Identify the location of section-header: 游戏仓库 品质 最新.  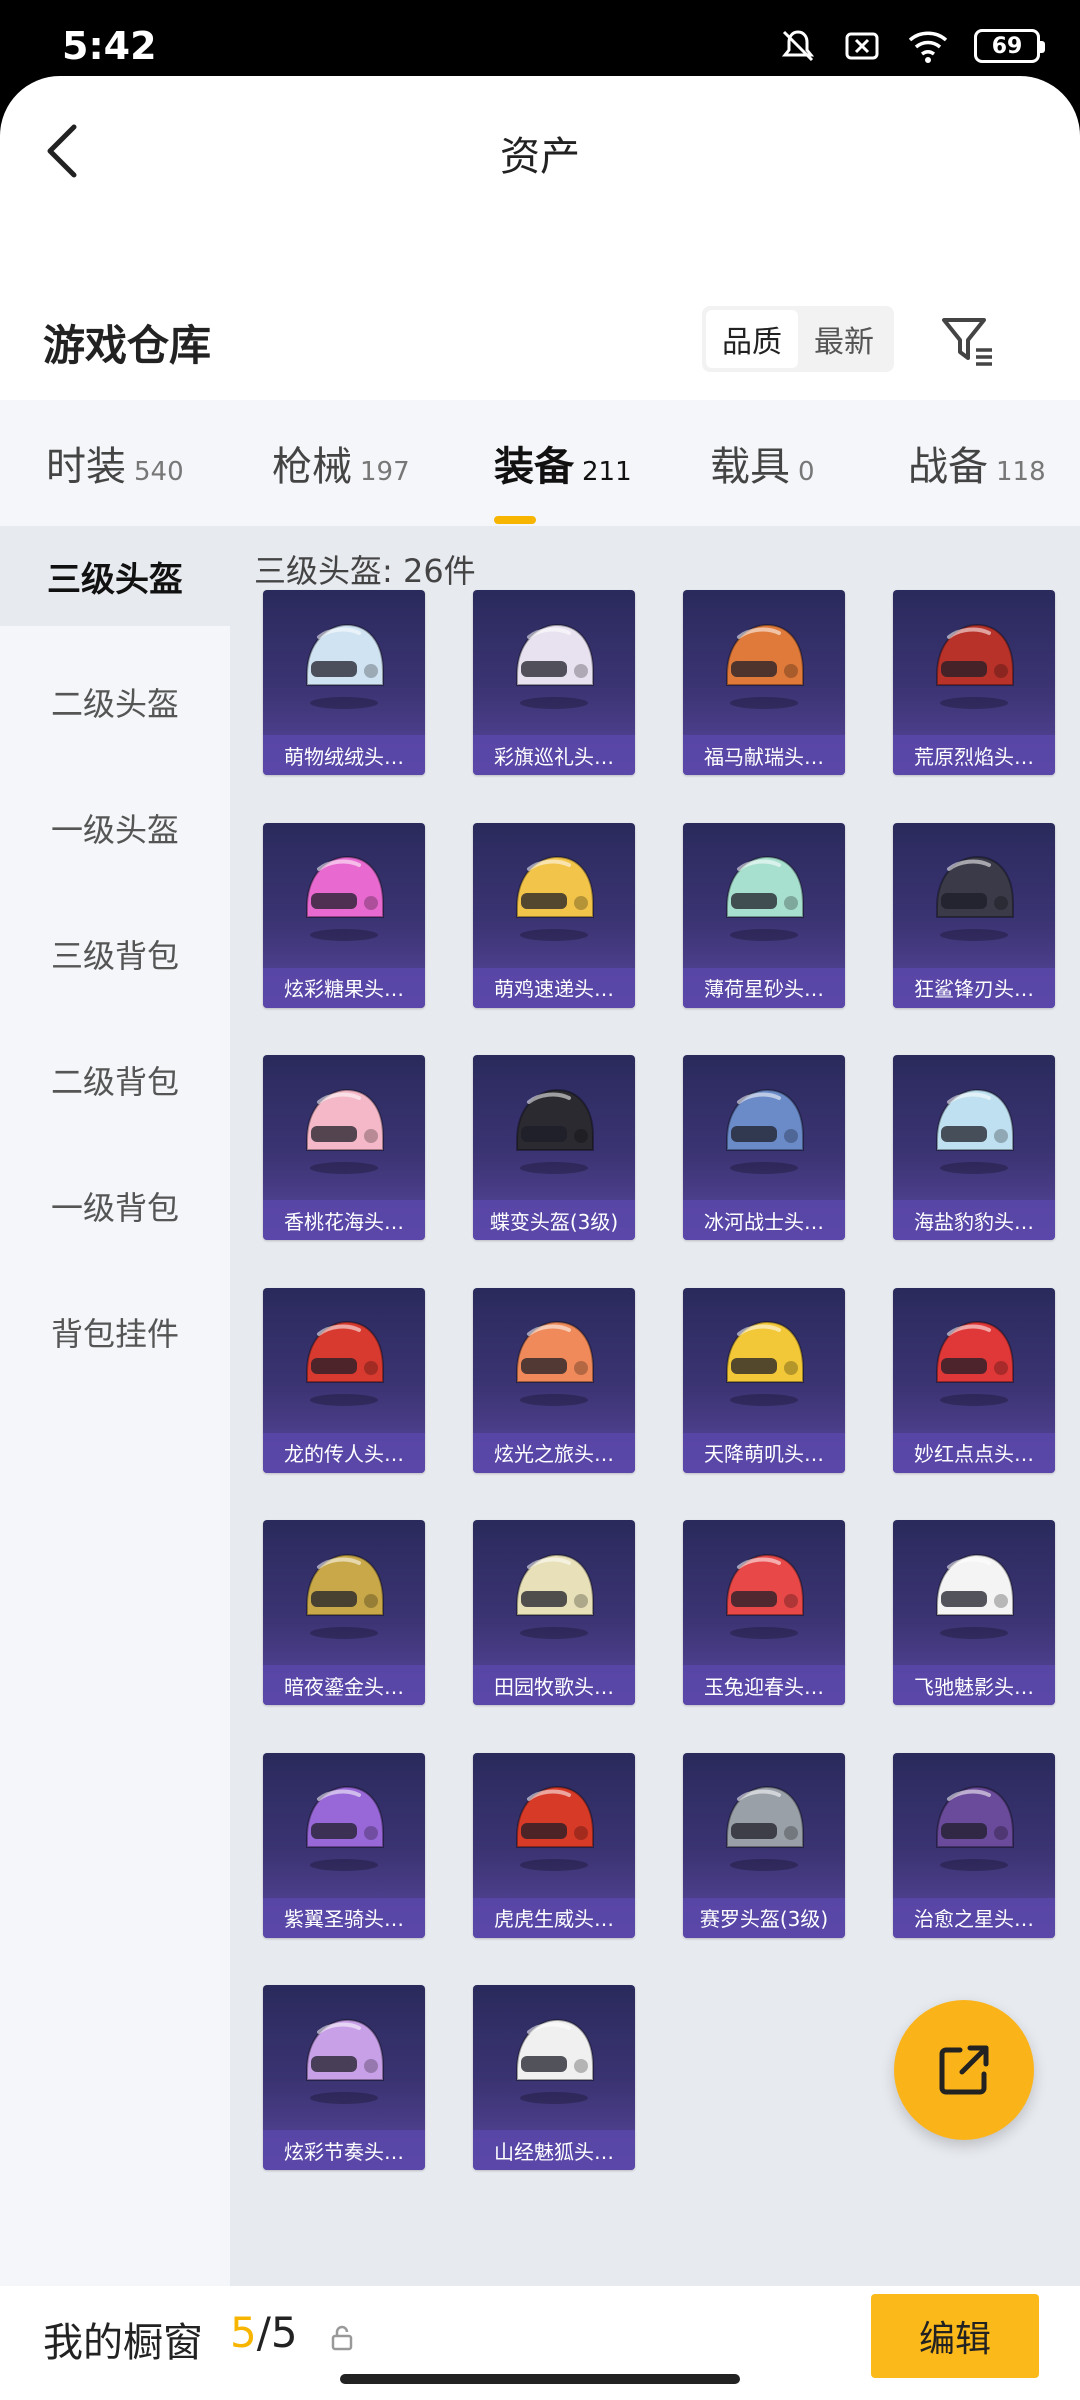
(540, 336).